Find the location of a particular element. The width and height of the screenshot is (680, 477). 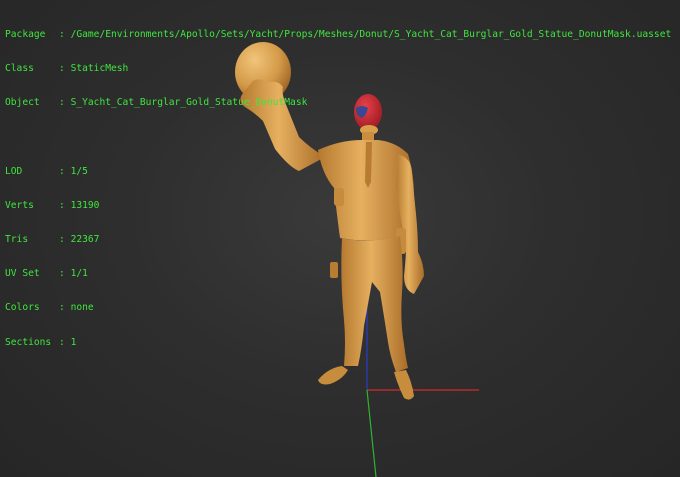

info-row-sections: Sections: 1 is located at coordinates (41, 342).